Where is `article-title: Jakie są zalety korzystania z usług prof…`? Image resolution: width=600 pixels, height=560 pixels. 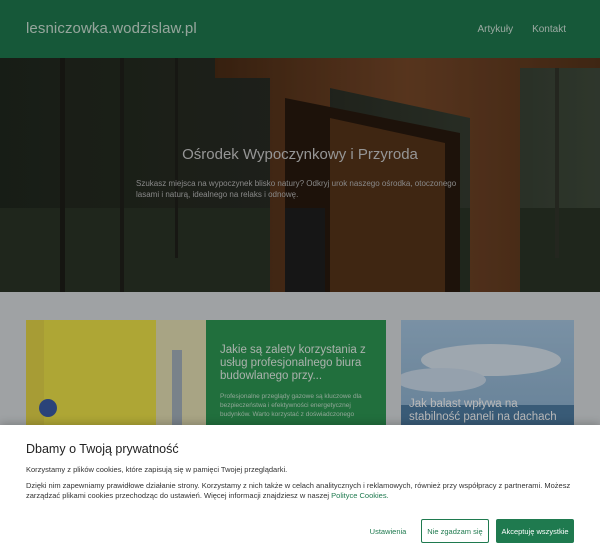 article-title: Jakie są zalety korzystania z usług prof… is located at coordinates (295, 363).